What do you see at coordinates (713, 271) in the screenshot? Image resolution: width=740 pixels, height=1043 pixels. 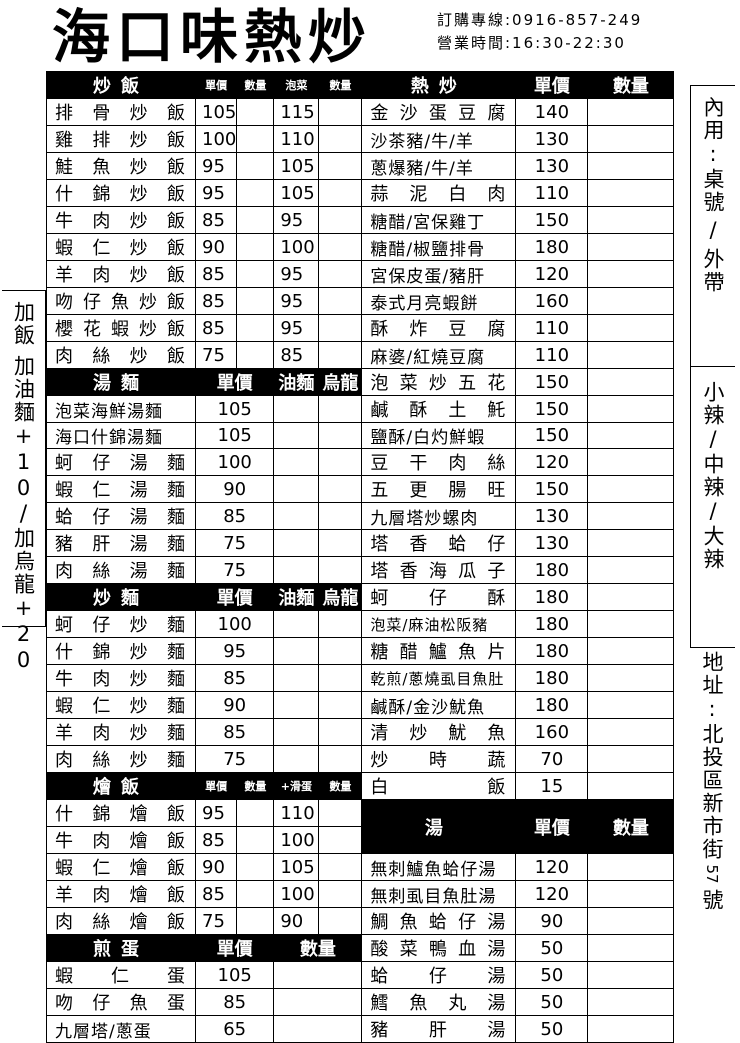 I see `takeout-label: 外帶` at bounding box center [713, 271].